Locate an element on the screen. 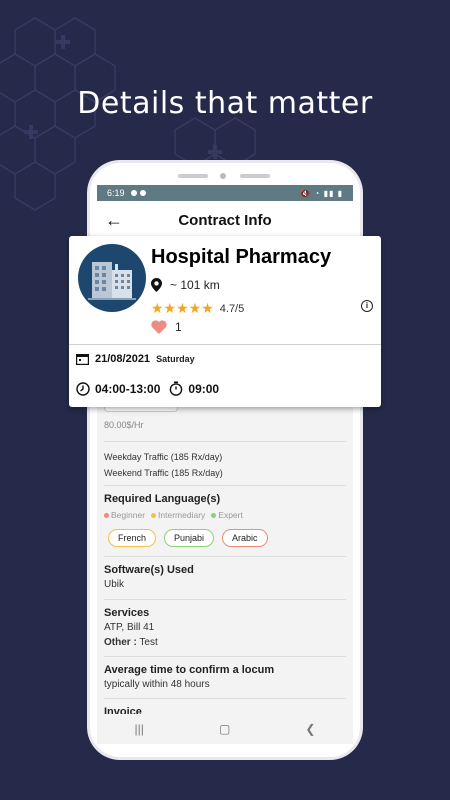 This screenshot has height=800, width=450. android-nav-bar: ||| ▢ ❮ is located at coordinates (225, 729).